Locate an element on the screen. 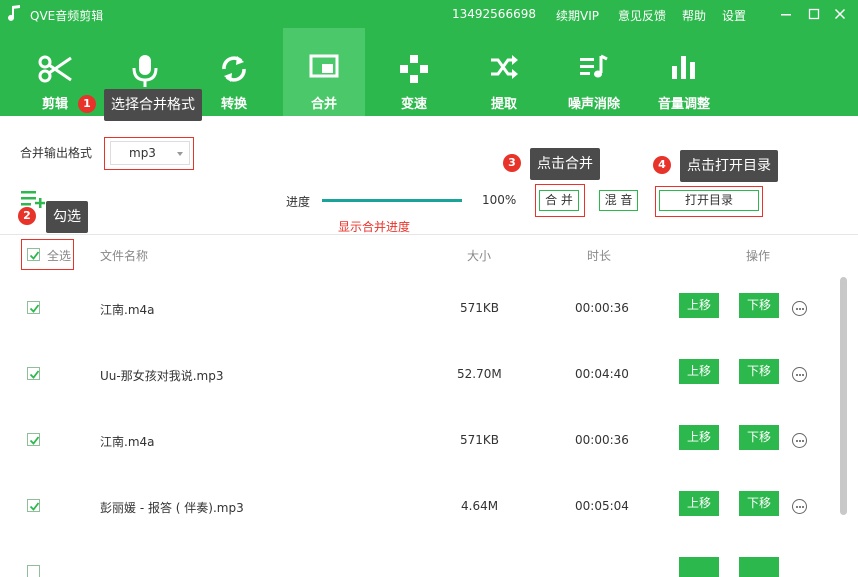 The image size is (858, 577). tool-convert: 转换 is located at coordinates (234, 72).